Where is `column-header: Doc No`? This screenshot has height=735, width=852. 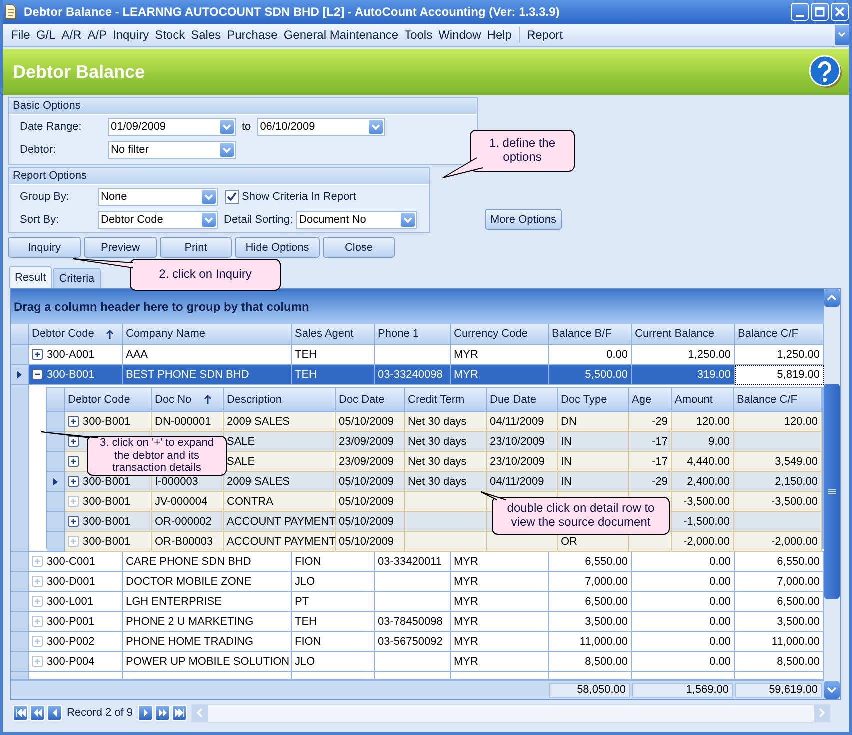 column-header: Doc No is located at coordinates (188, 400).